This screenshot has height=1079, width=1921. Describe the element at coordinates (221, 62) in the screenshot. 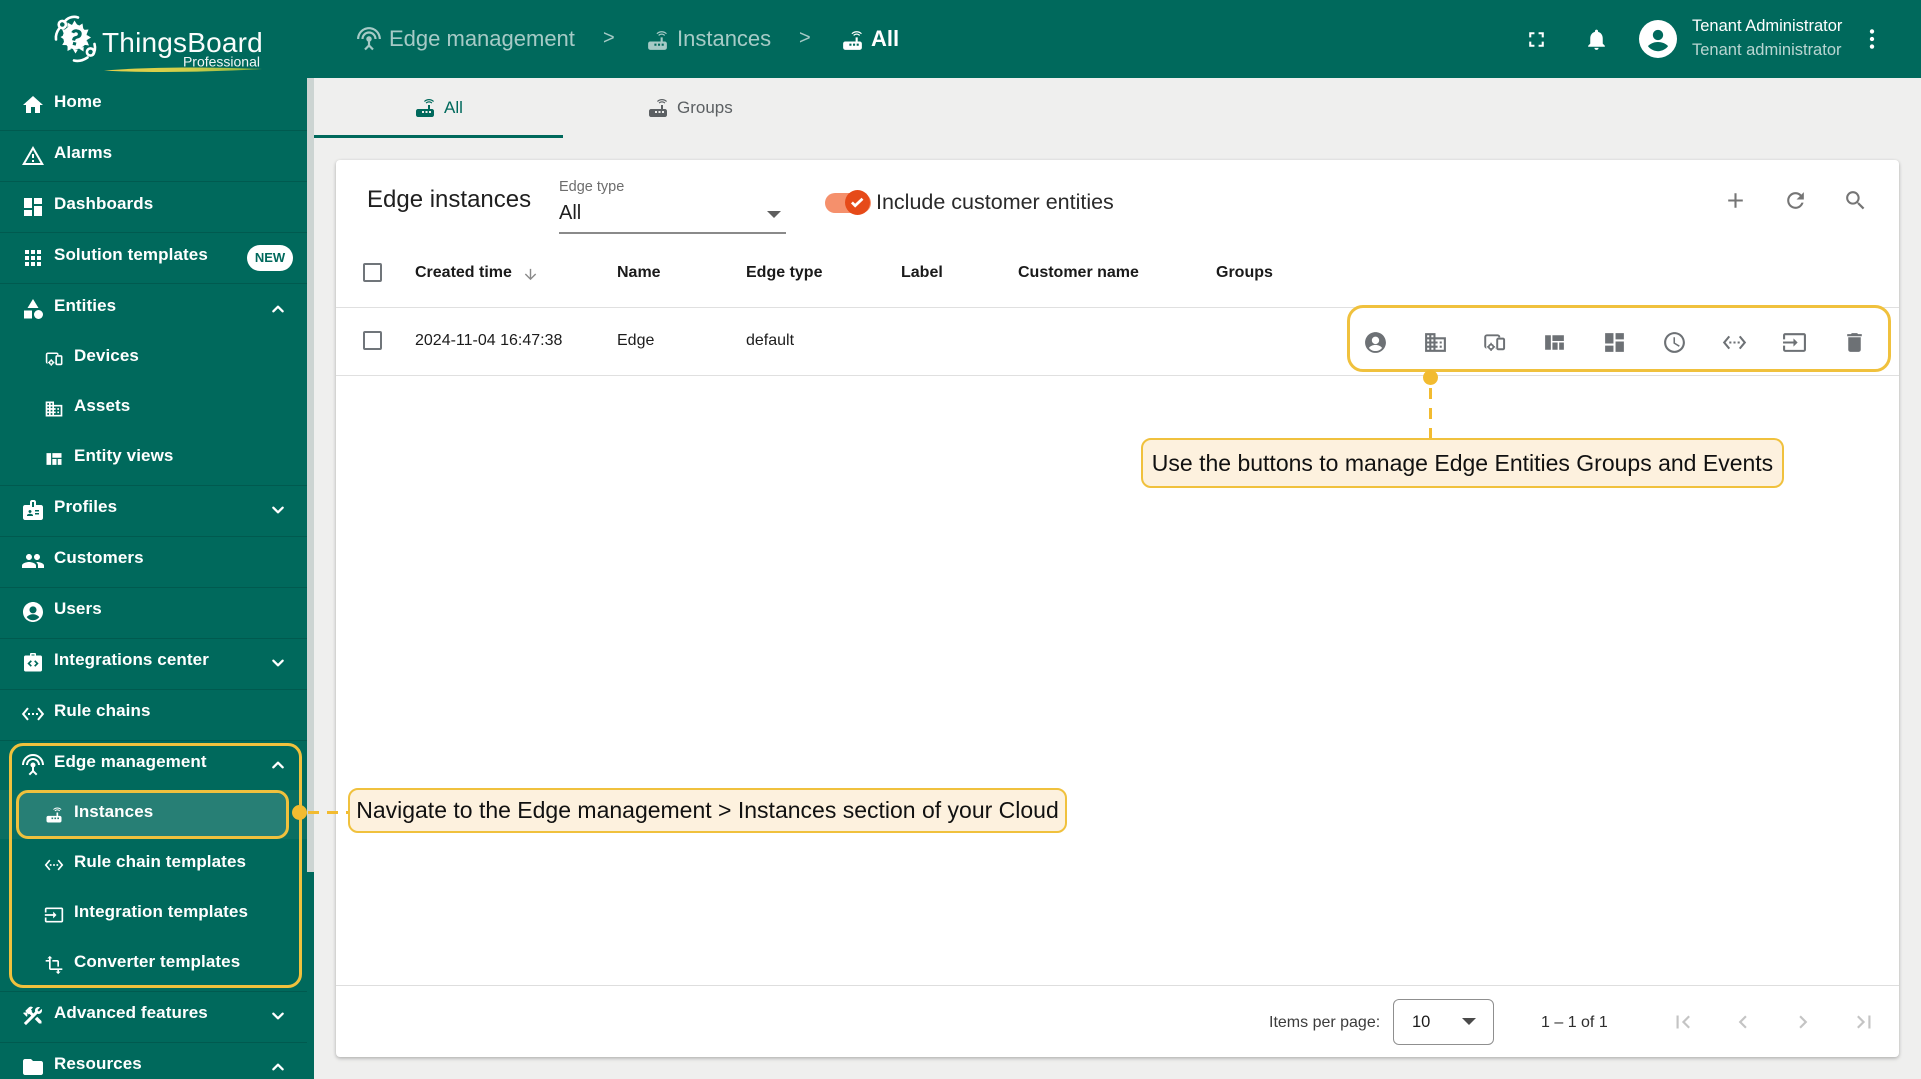

I see `svg-text: Professional` at that location.